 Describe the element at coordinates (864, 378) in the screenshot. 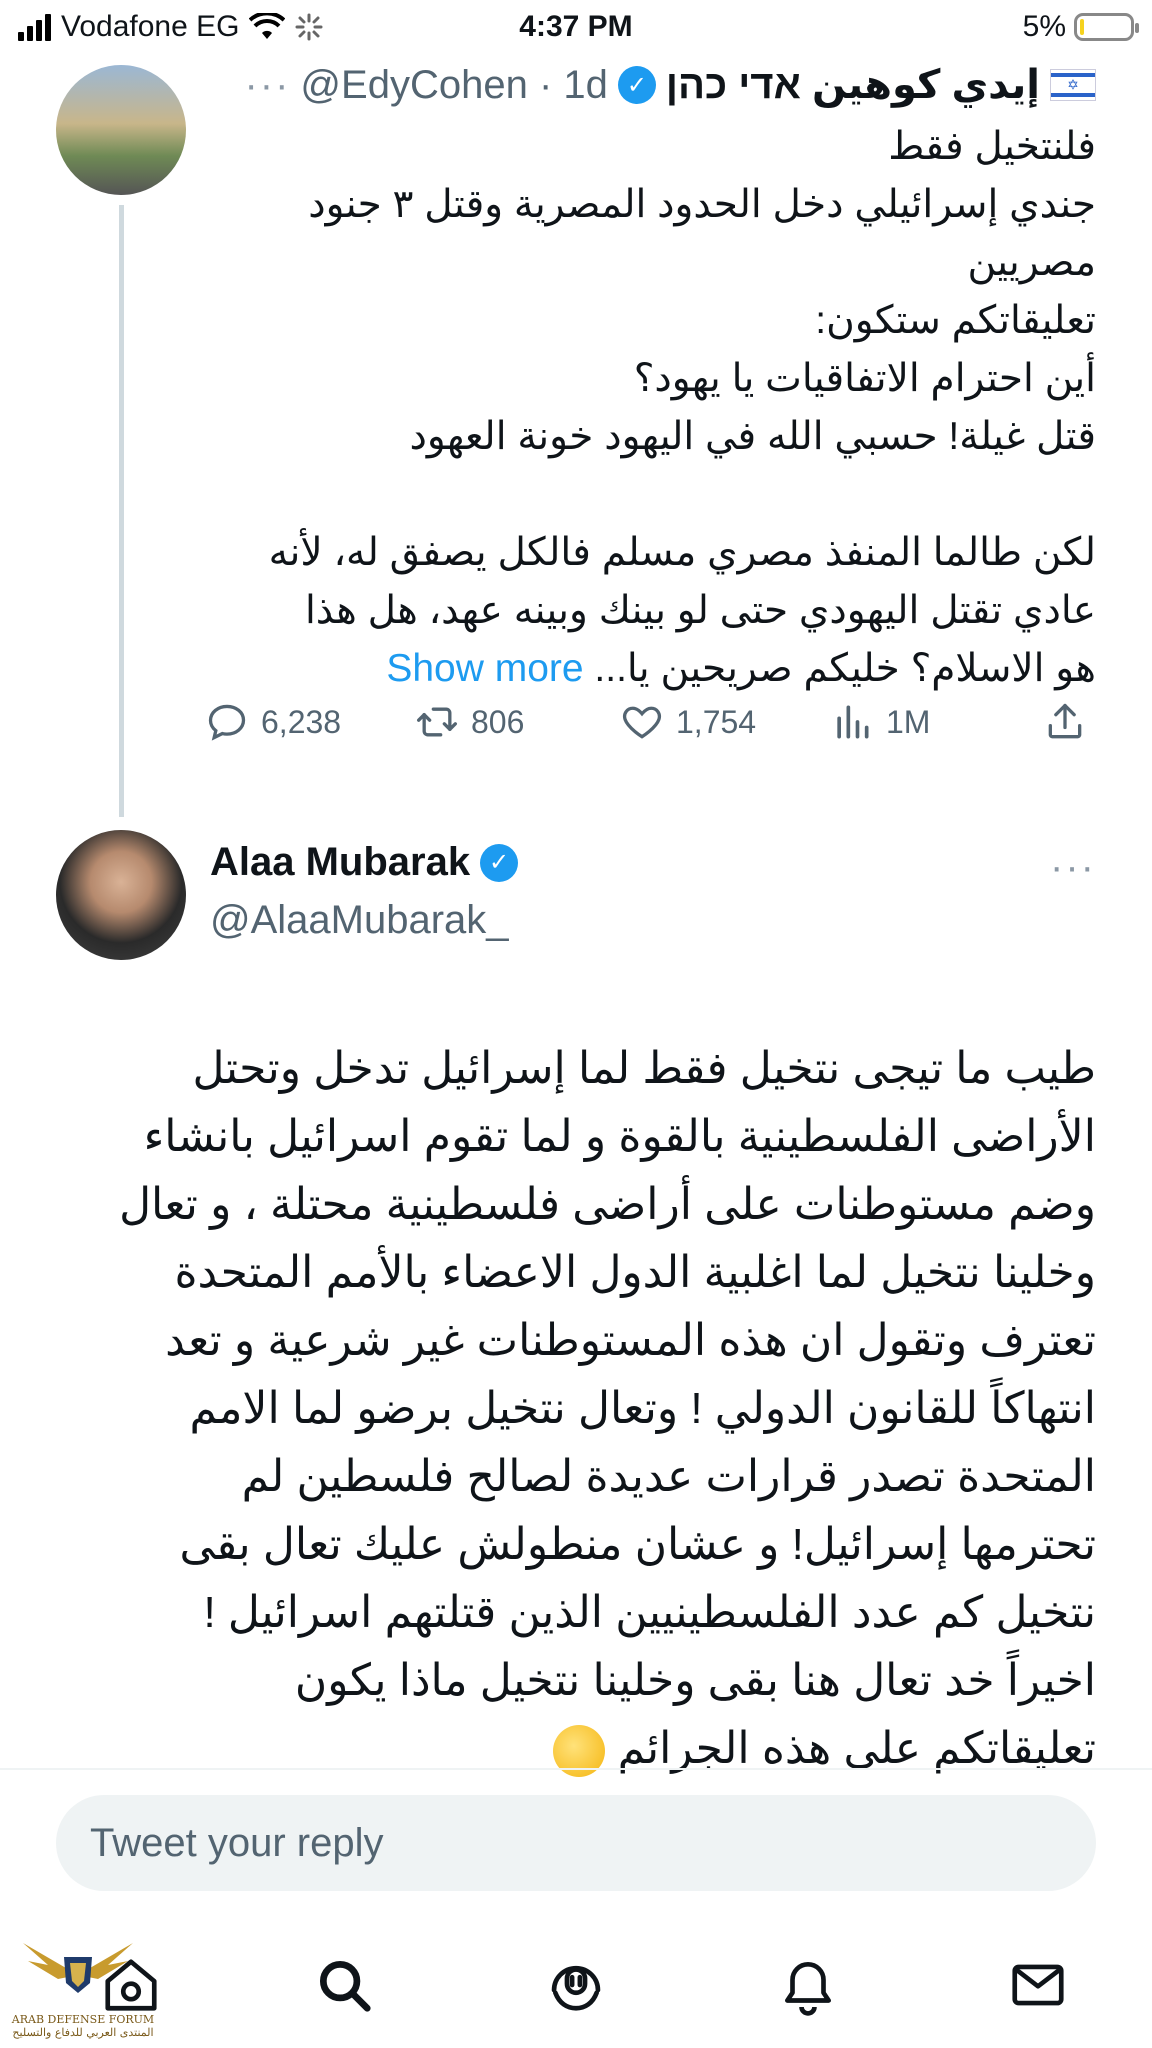

I see `tweet-line: أين احترام الاتفاقيات يا يهود؟` at that location.